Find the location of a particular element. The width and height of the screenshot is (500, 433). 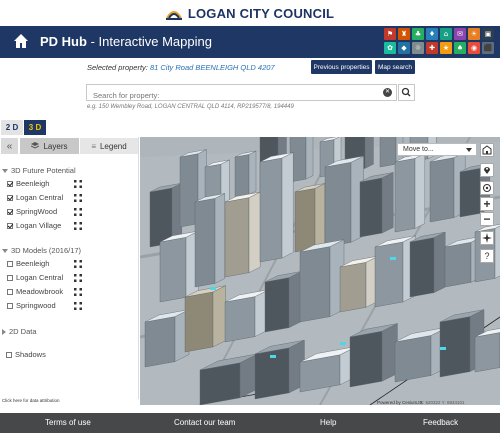

property-search: ✕ is located at coordinates (241, 93).